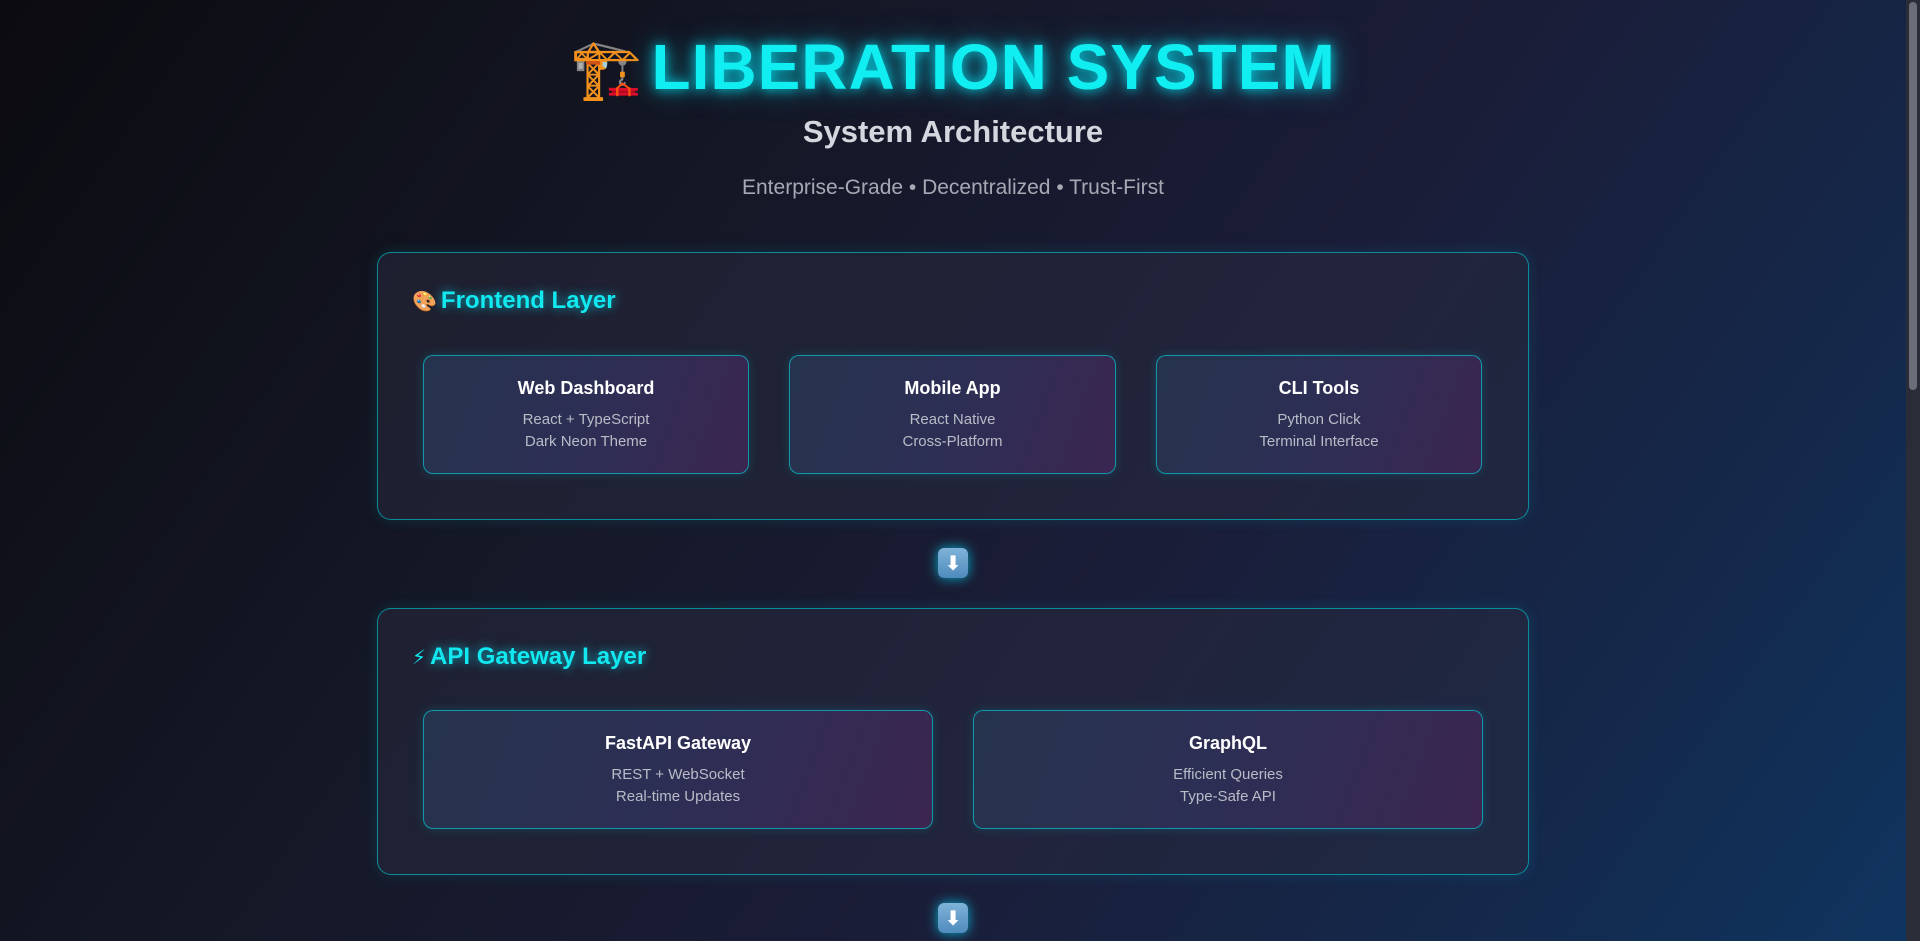 The image size is (1920, 941). I want to click on page-subtitle: System Architecture, so click(953, 131).